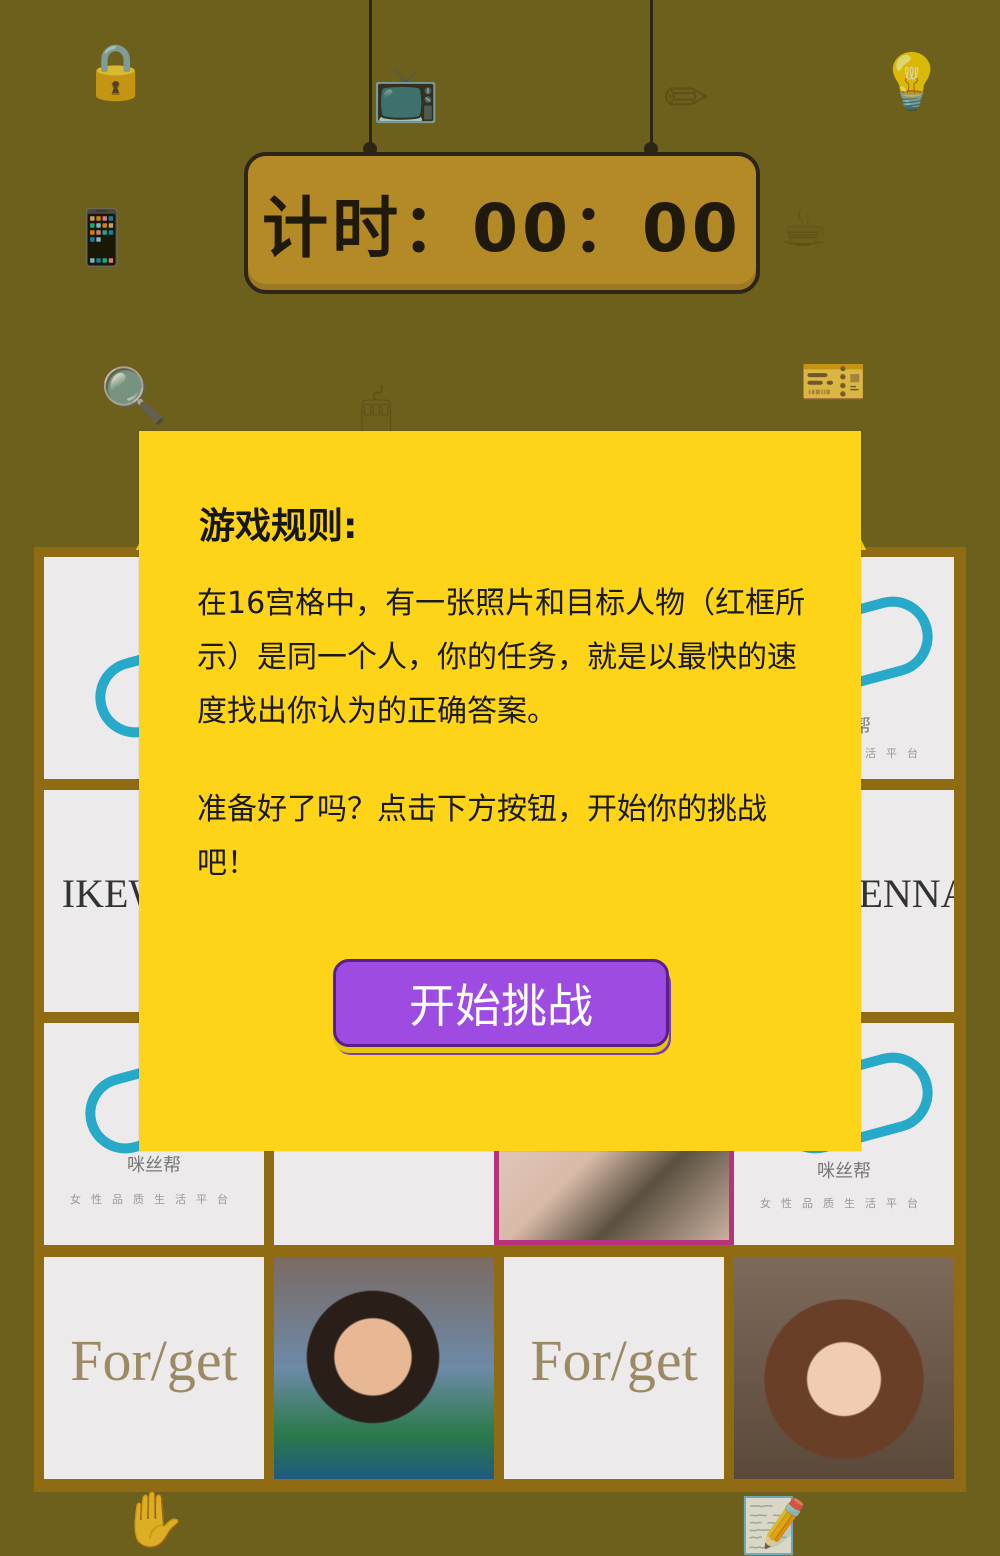  Describe the element at coordinates (651, 75) in the screenshot. I see `rope-right` at that location.